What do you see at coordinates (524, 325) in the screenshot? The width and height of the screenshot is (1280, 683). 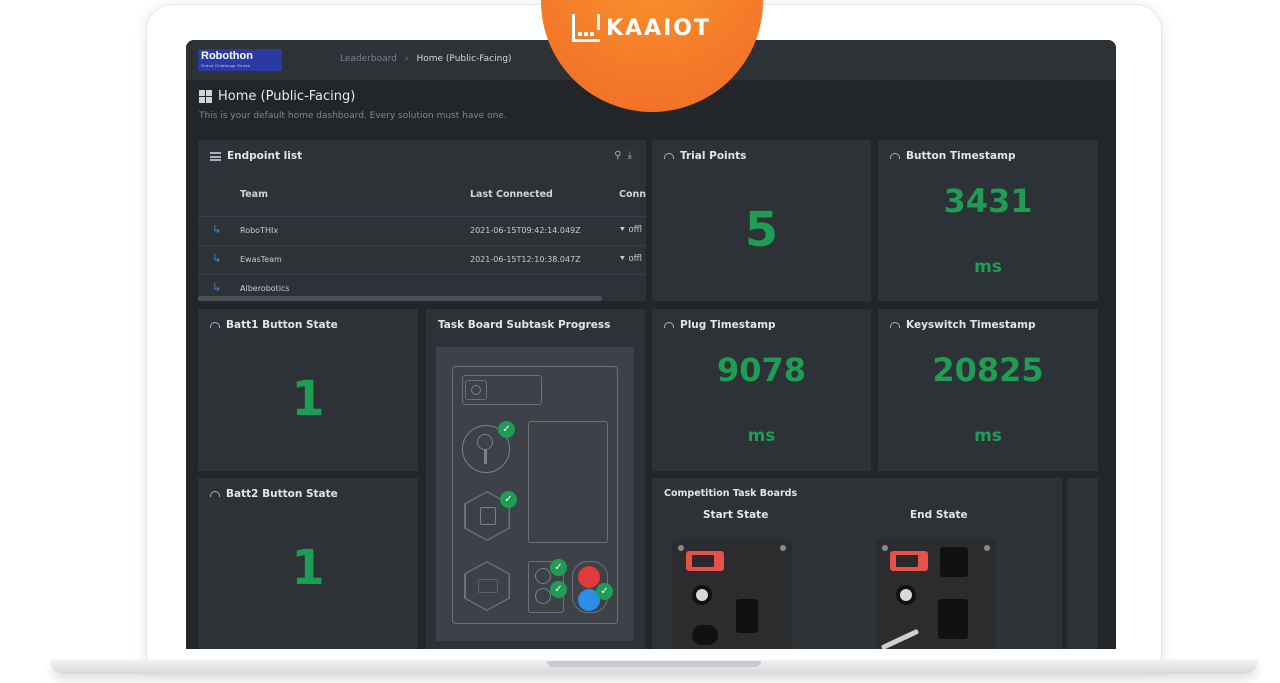 I see `task-board-title: Task Board Subtask Progress` at bounding box center [524, 325].